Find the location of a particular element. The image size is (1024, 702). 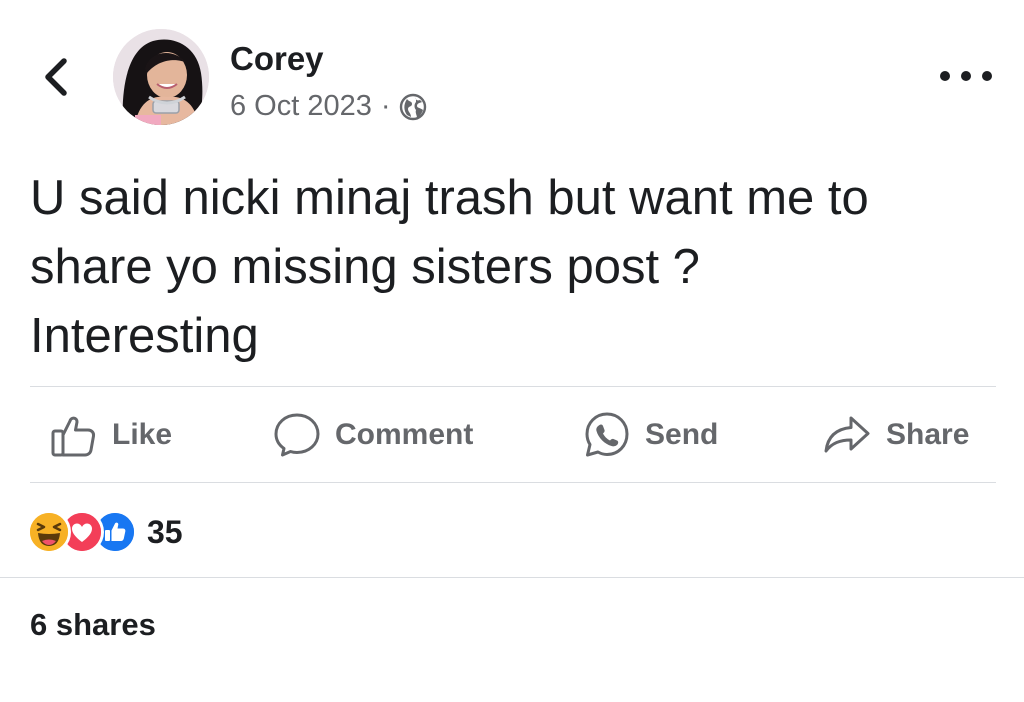

post-meta: 6 Oct 2023 · is located at coordinates (328, 106).